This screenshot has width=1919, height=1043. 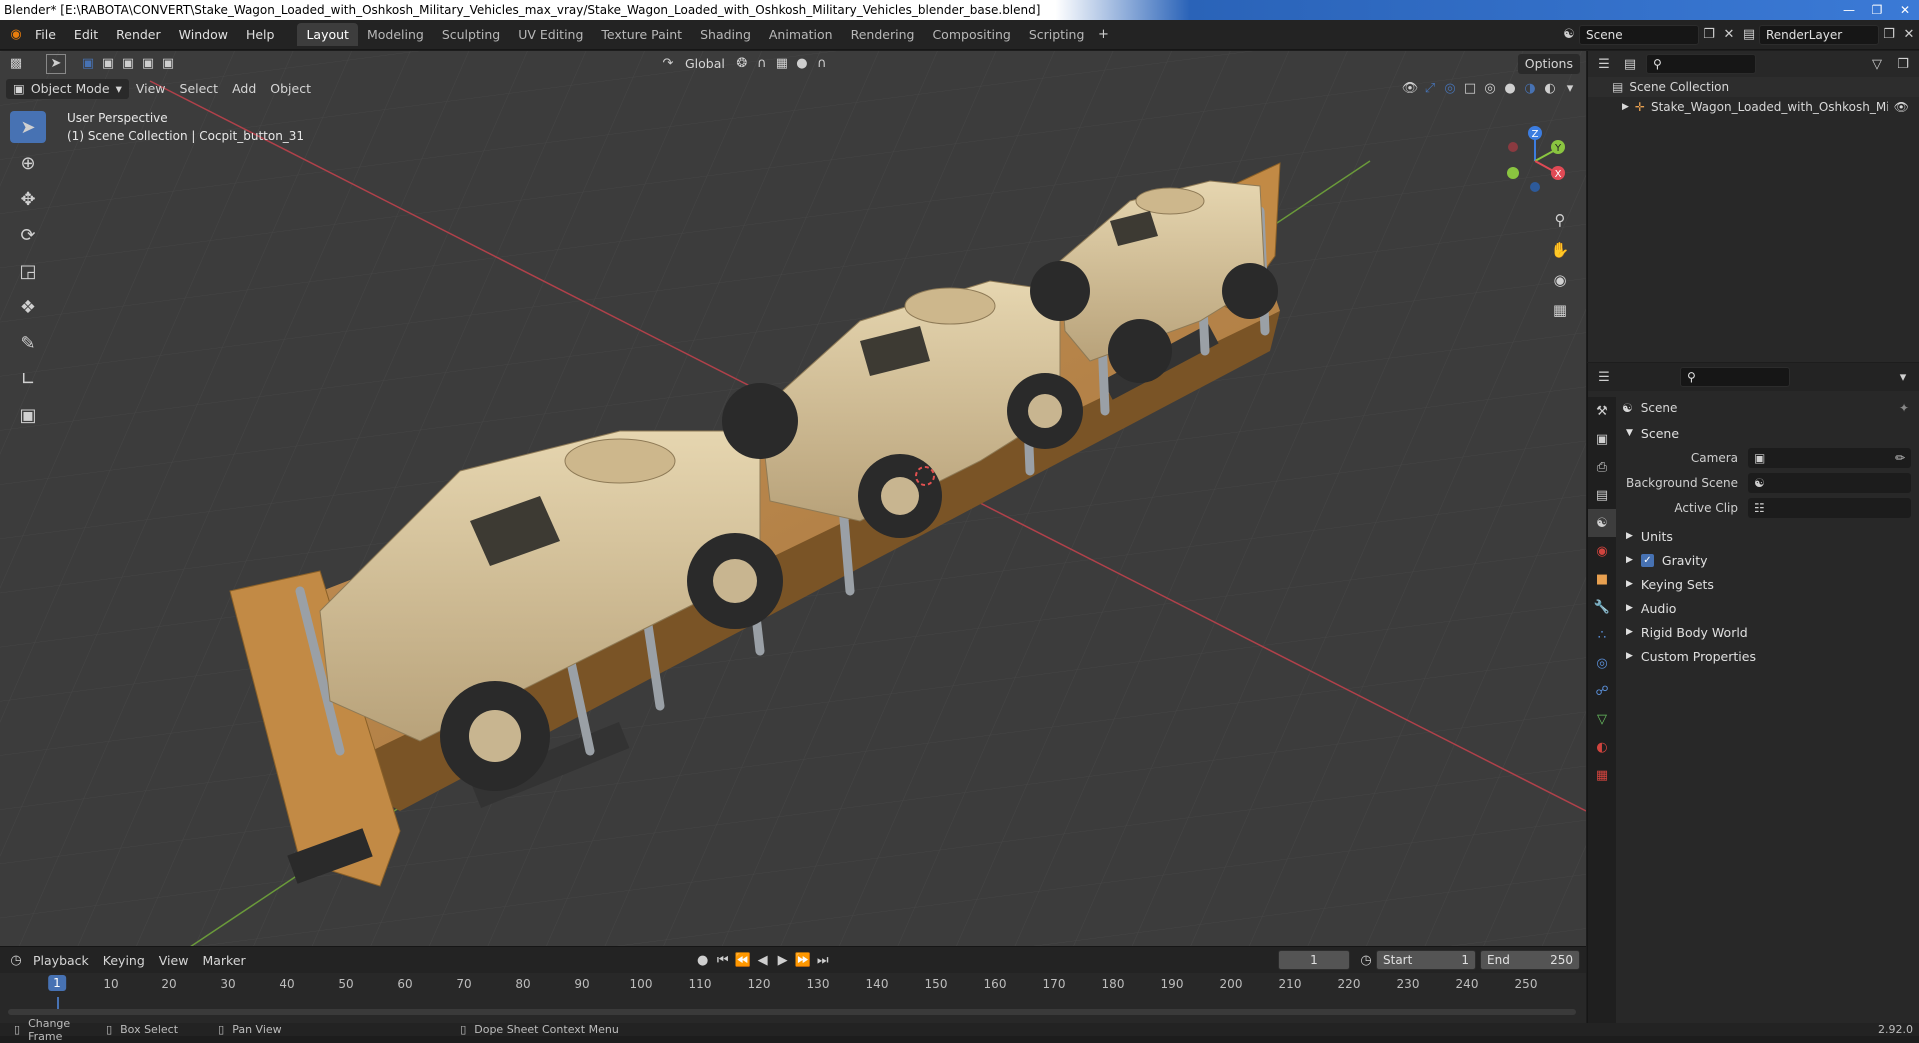 I want to click on modifier-tab-icon: 🔧, so click(x=1602, y=607).